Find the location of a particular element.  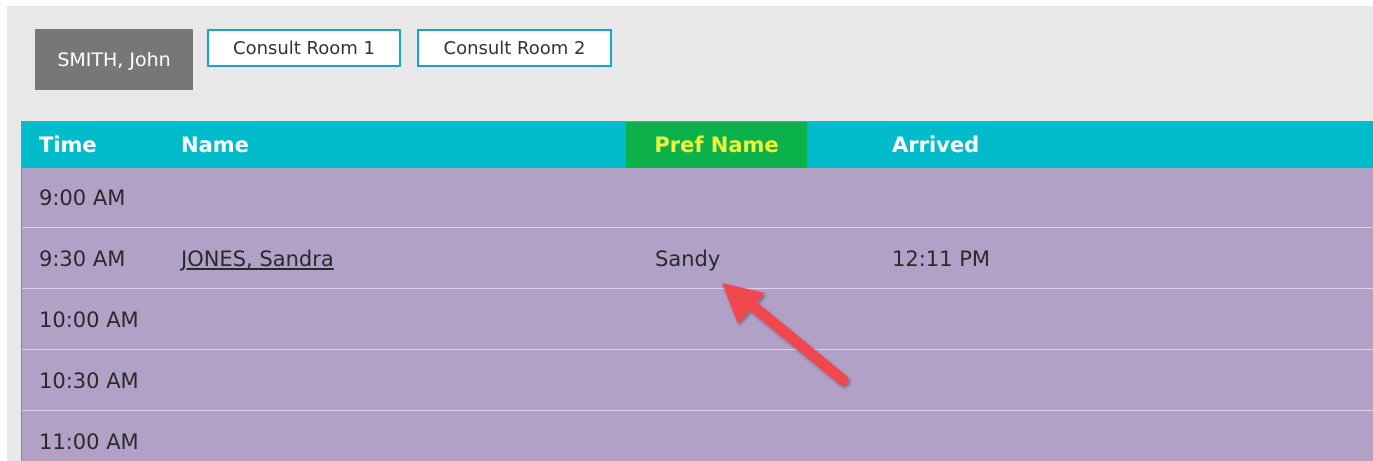

cell-pref-name: Sandy is located at coordinates (688, 259).